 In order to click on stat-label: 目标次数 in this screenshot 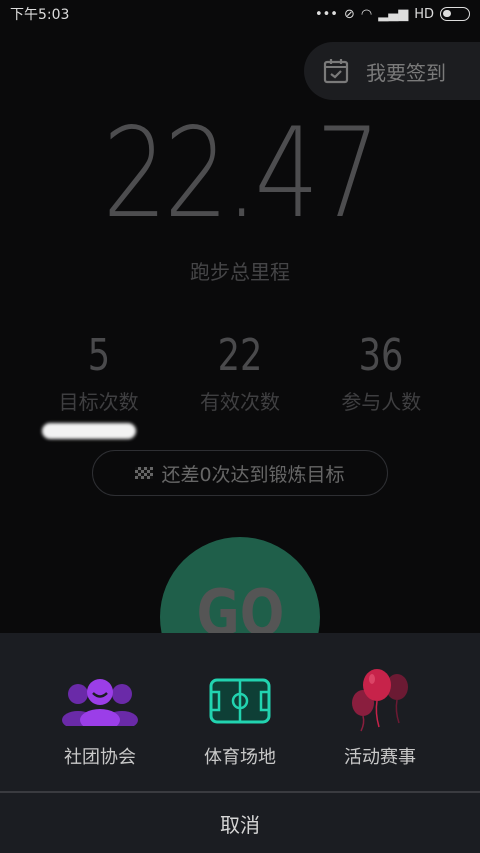, I will do `click(98, 402)`.